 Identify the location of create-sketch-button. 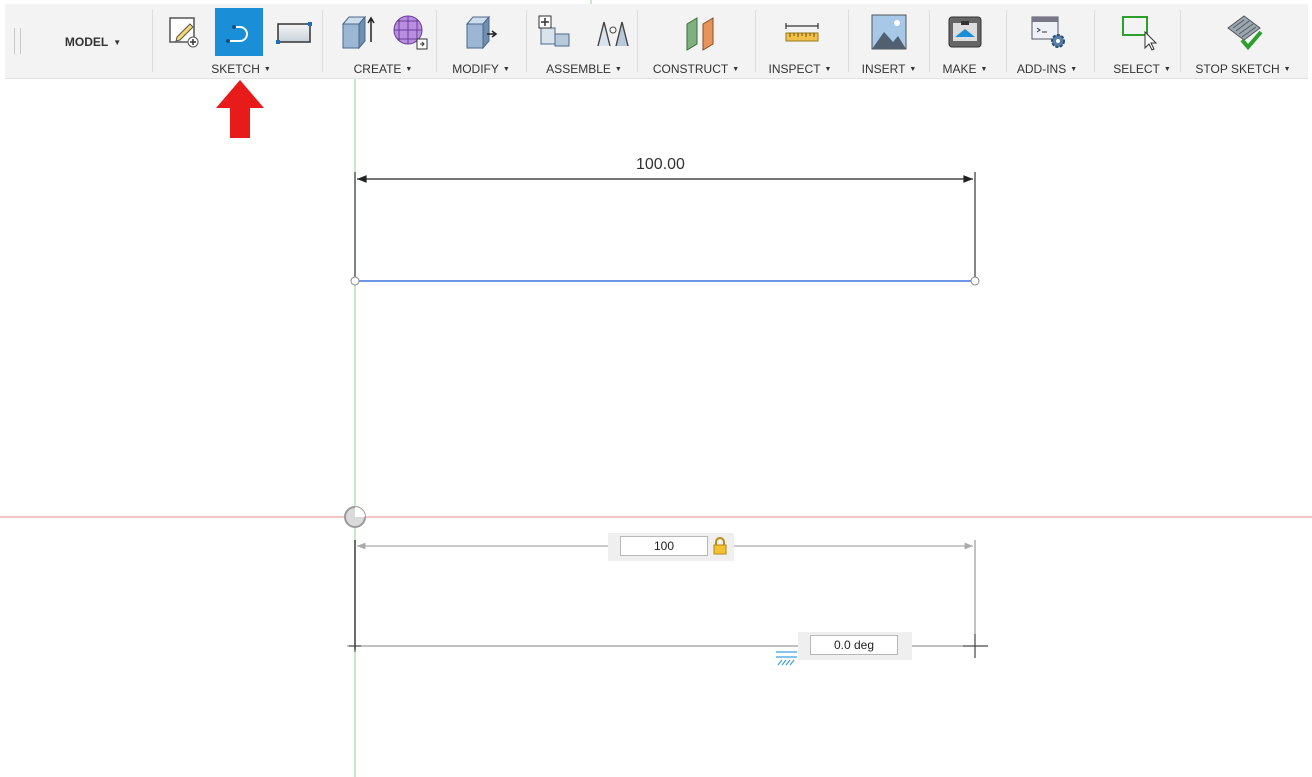
(184, 32).